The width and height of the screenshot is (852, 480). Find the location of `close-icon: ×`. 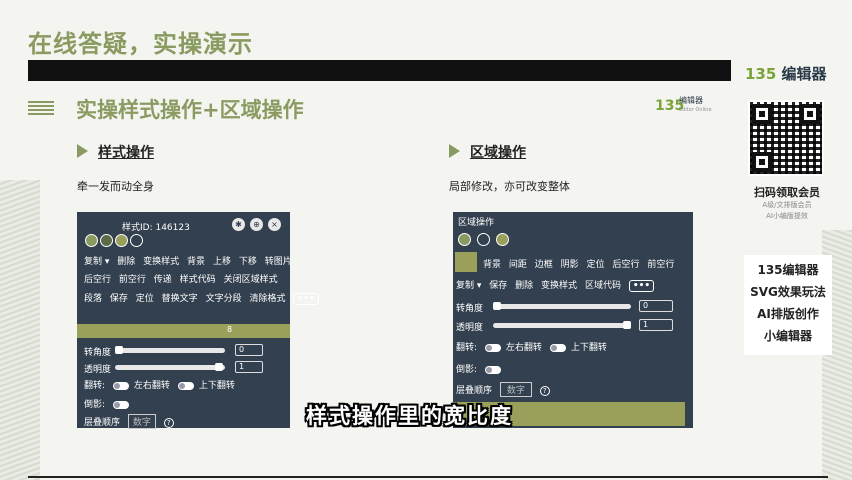

close-icon: × is located at coordinates (274, 224).